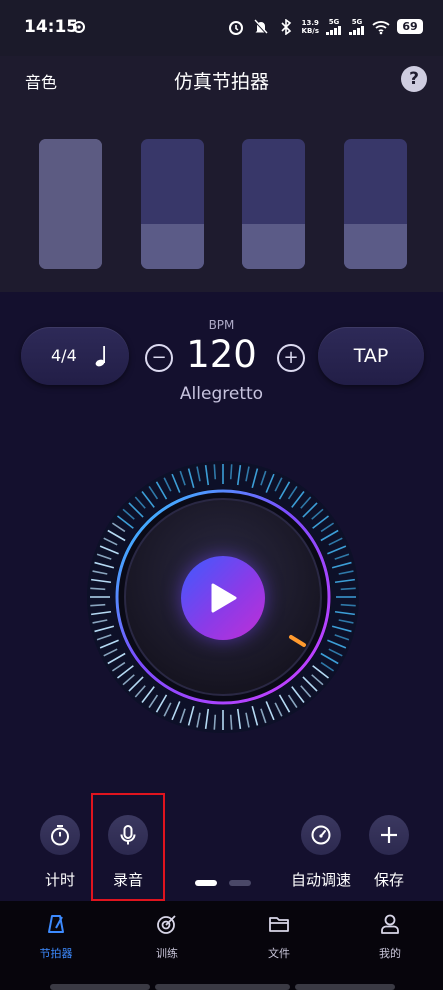 The height and width of the screenshot is (990, 443). Describe the element at coordinates (310, 22) in the screenshot. I see `net-speed-value: 13.9` at that location.